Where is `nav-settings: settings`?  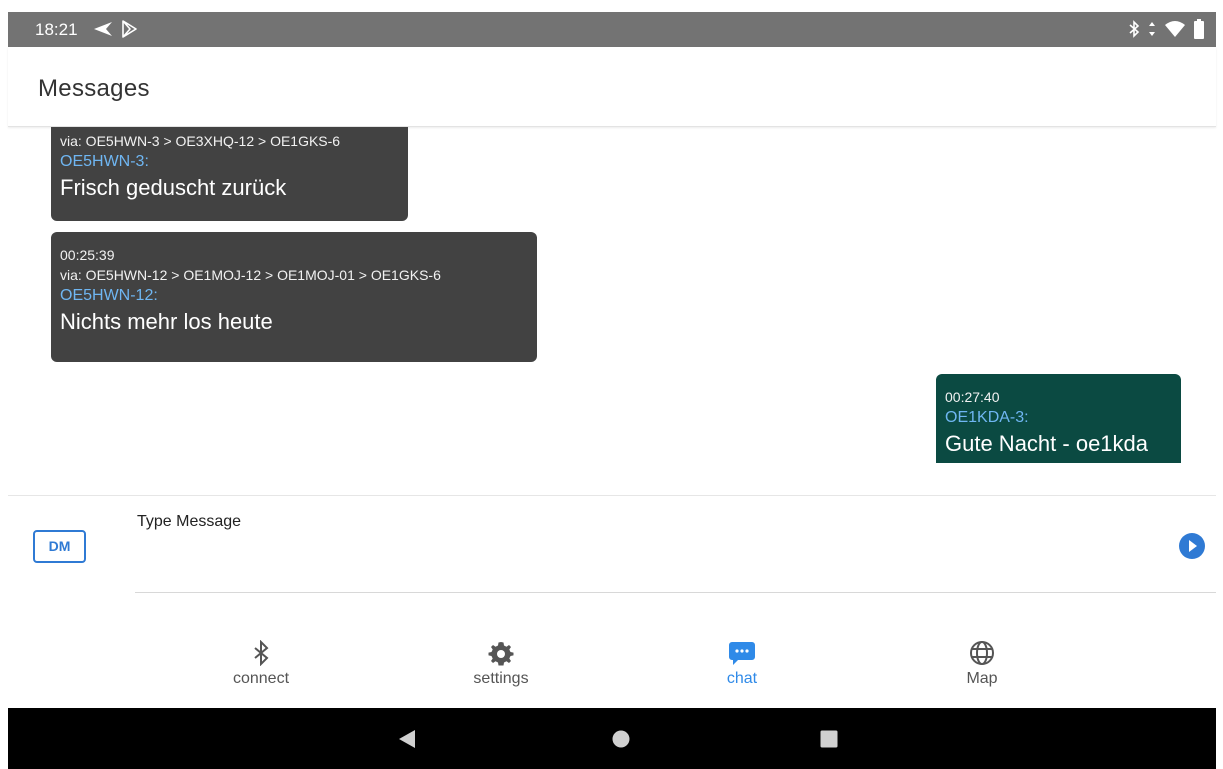
nav-settings: settings is located at coordinates (501, 664).